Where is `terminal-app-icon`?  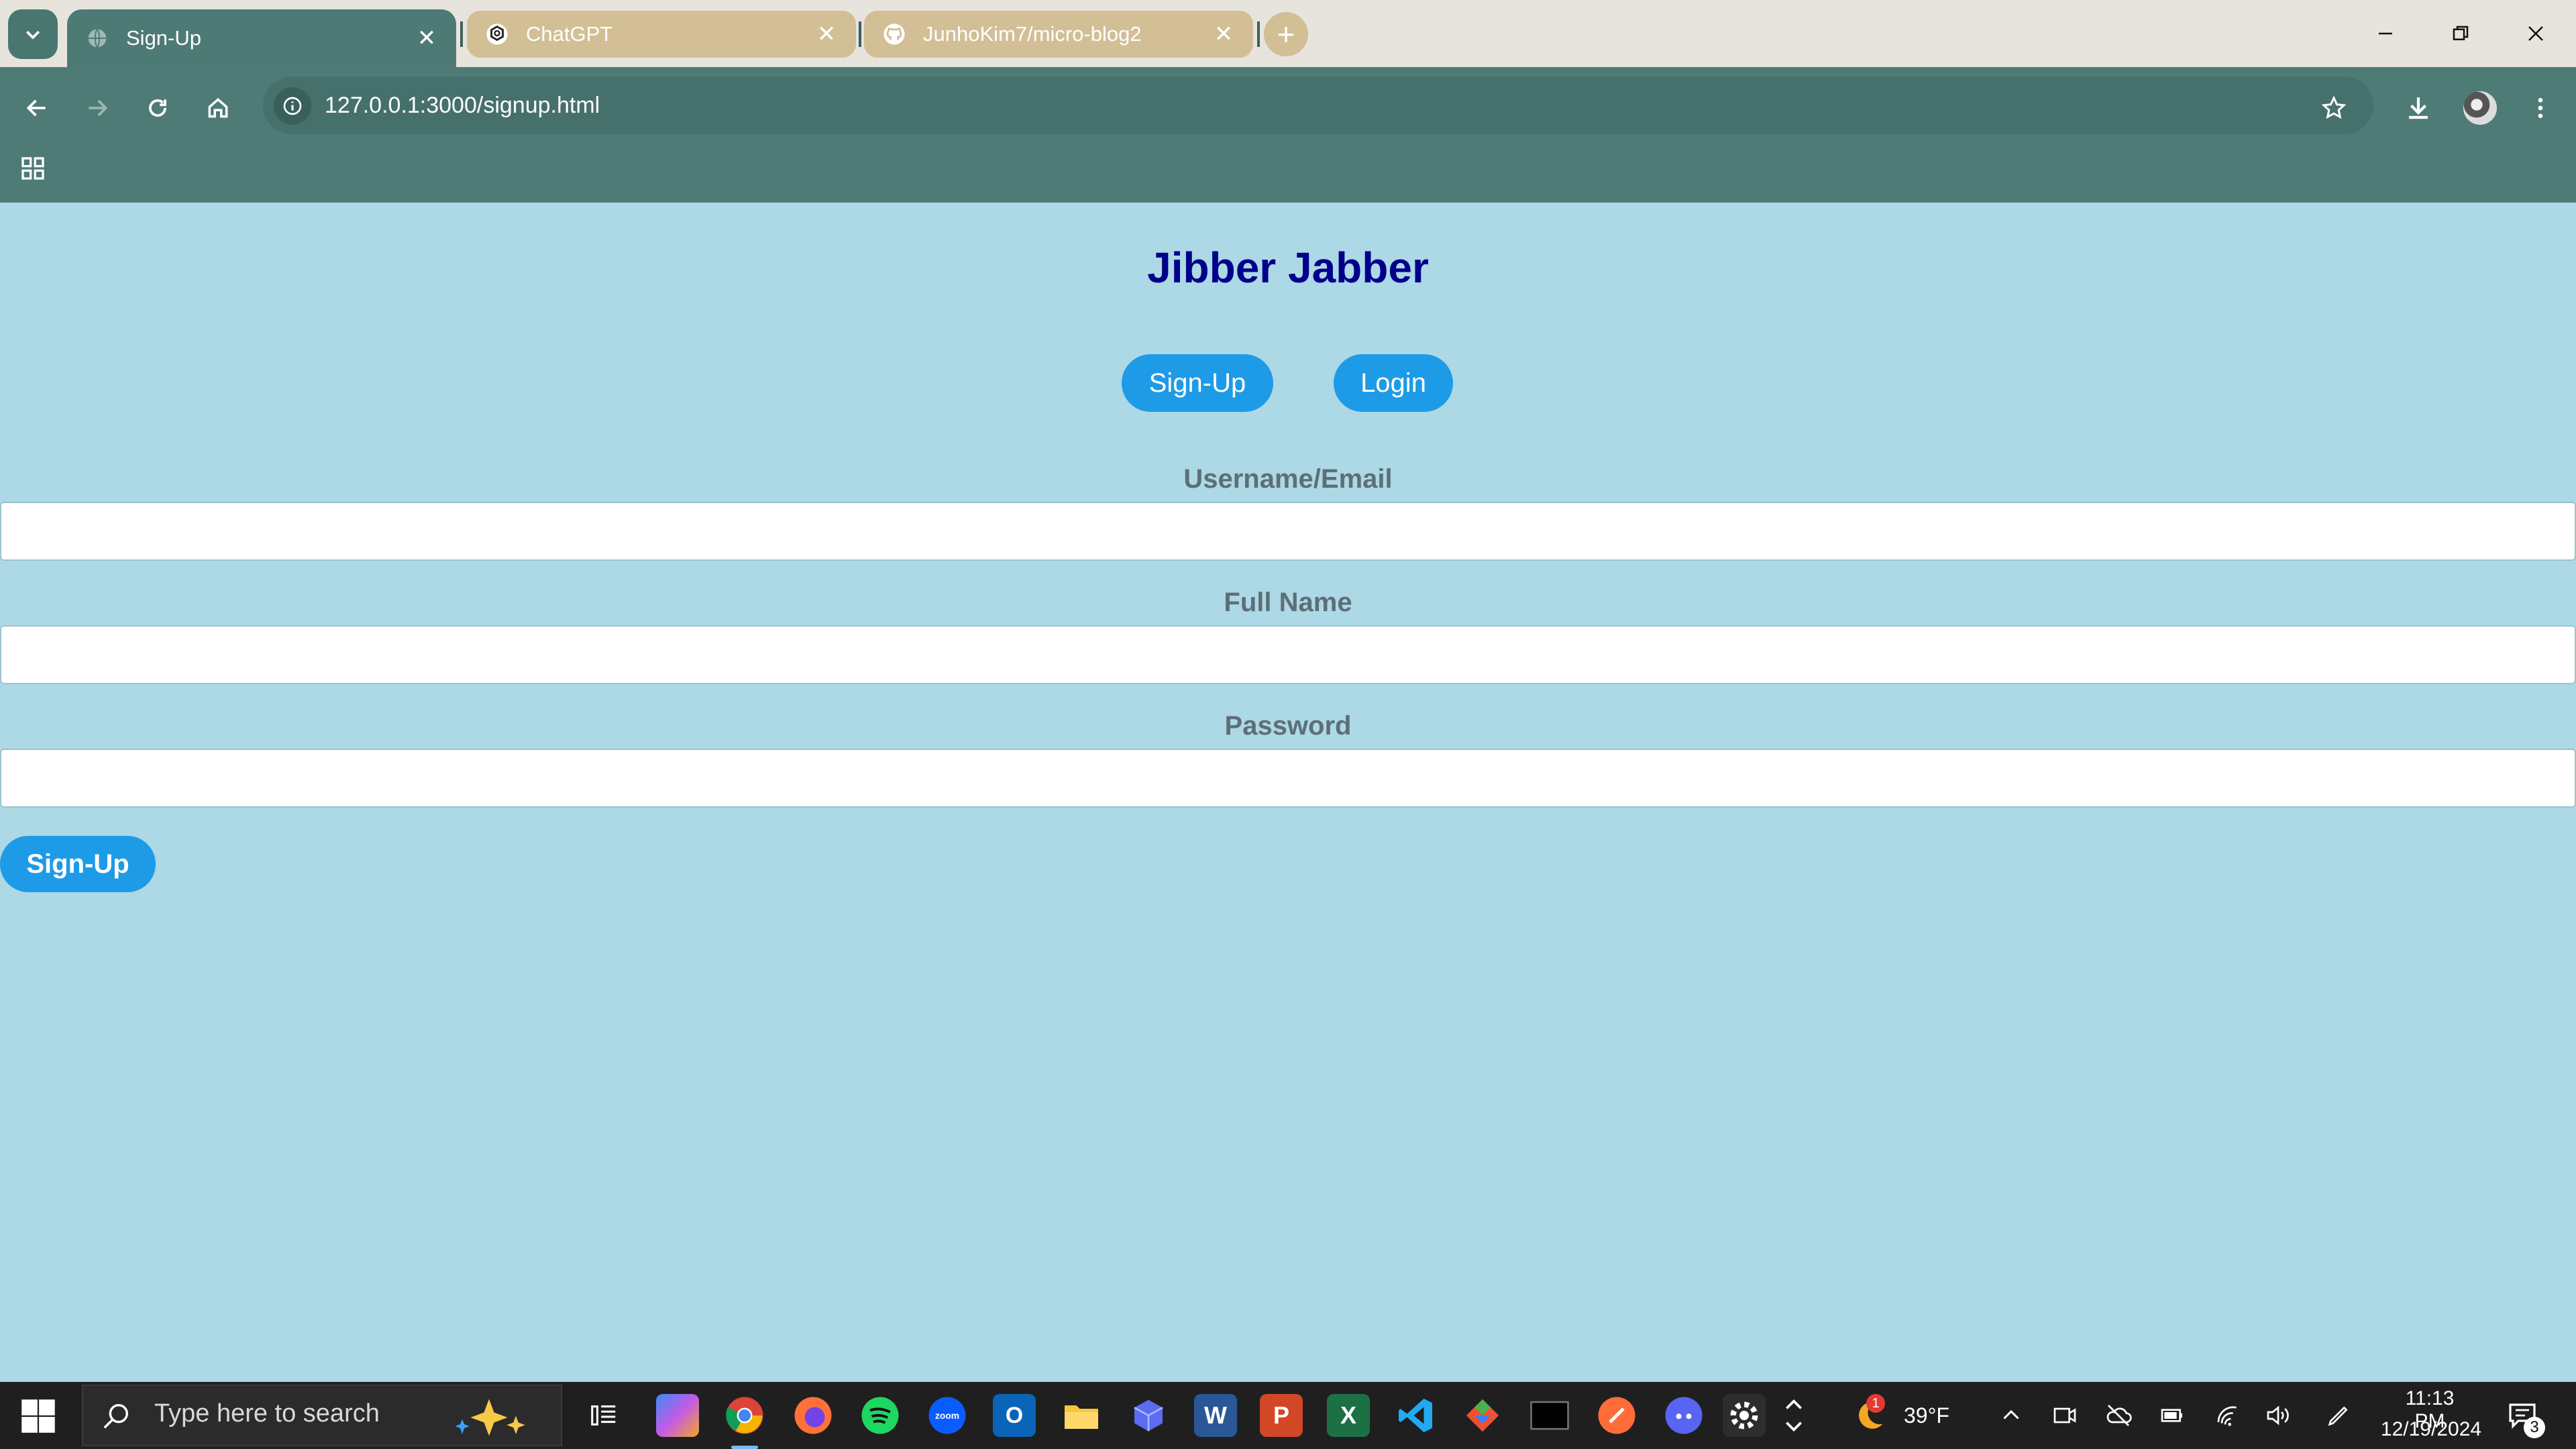
terminal-app-icon is located at coordinates (1549, 1415).